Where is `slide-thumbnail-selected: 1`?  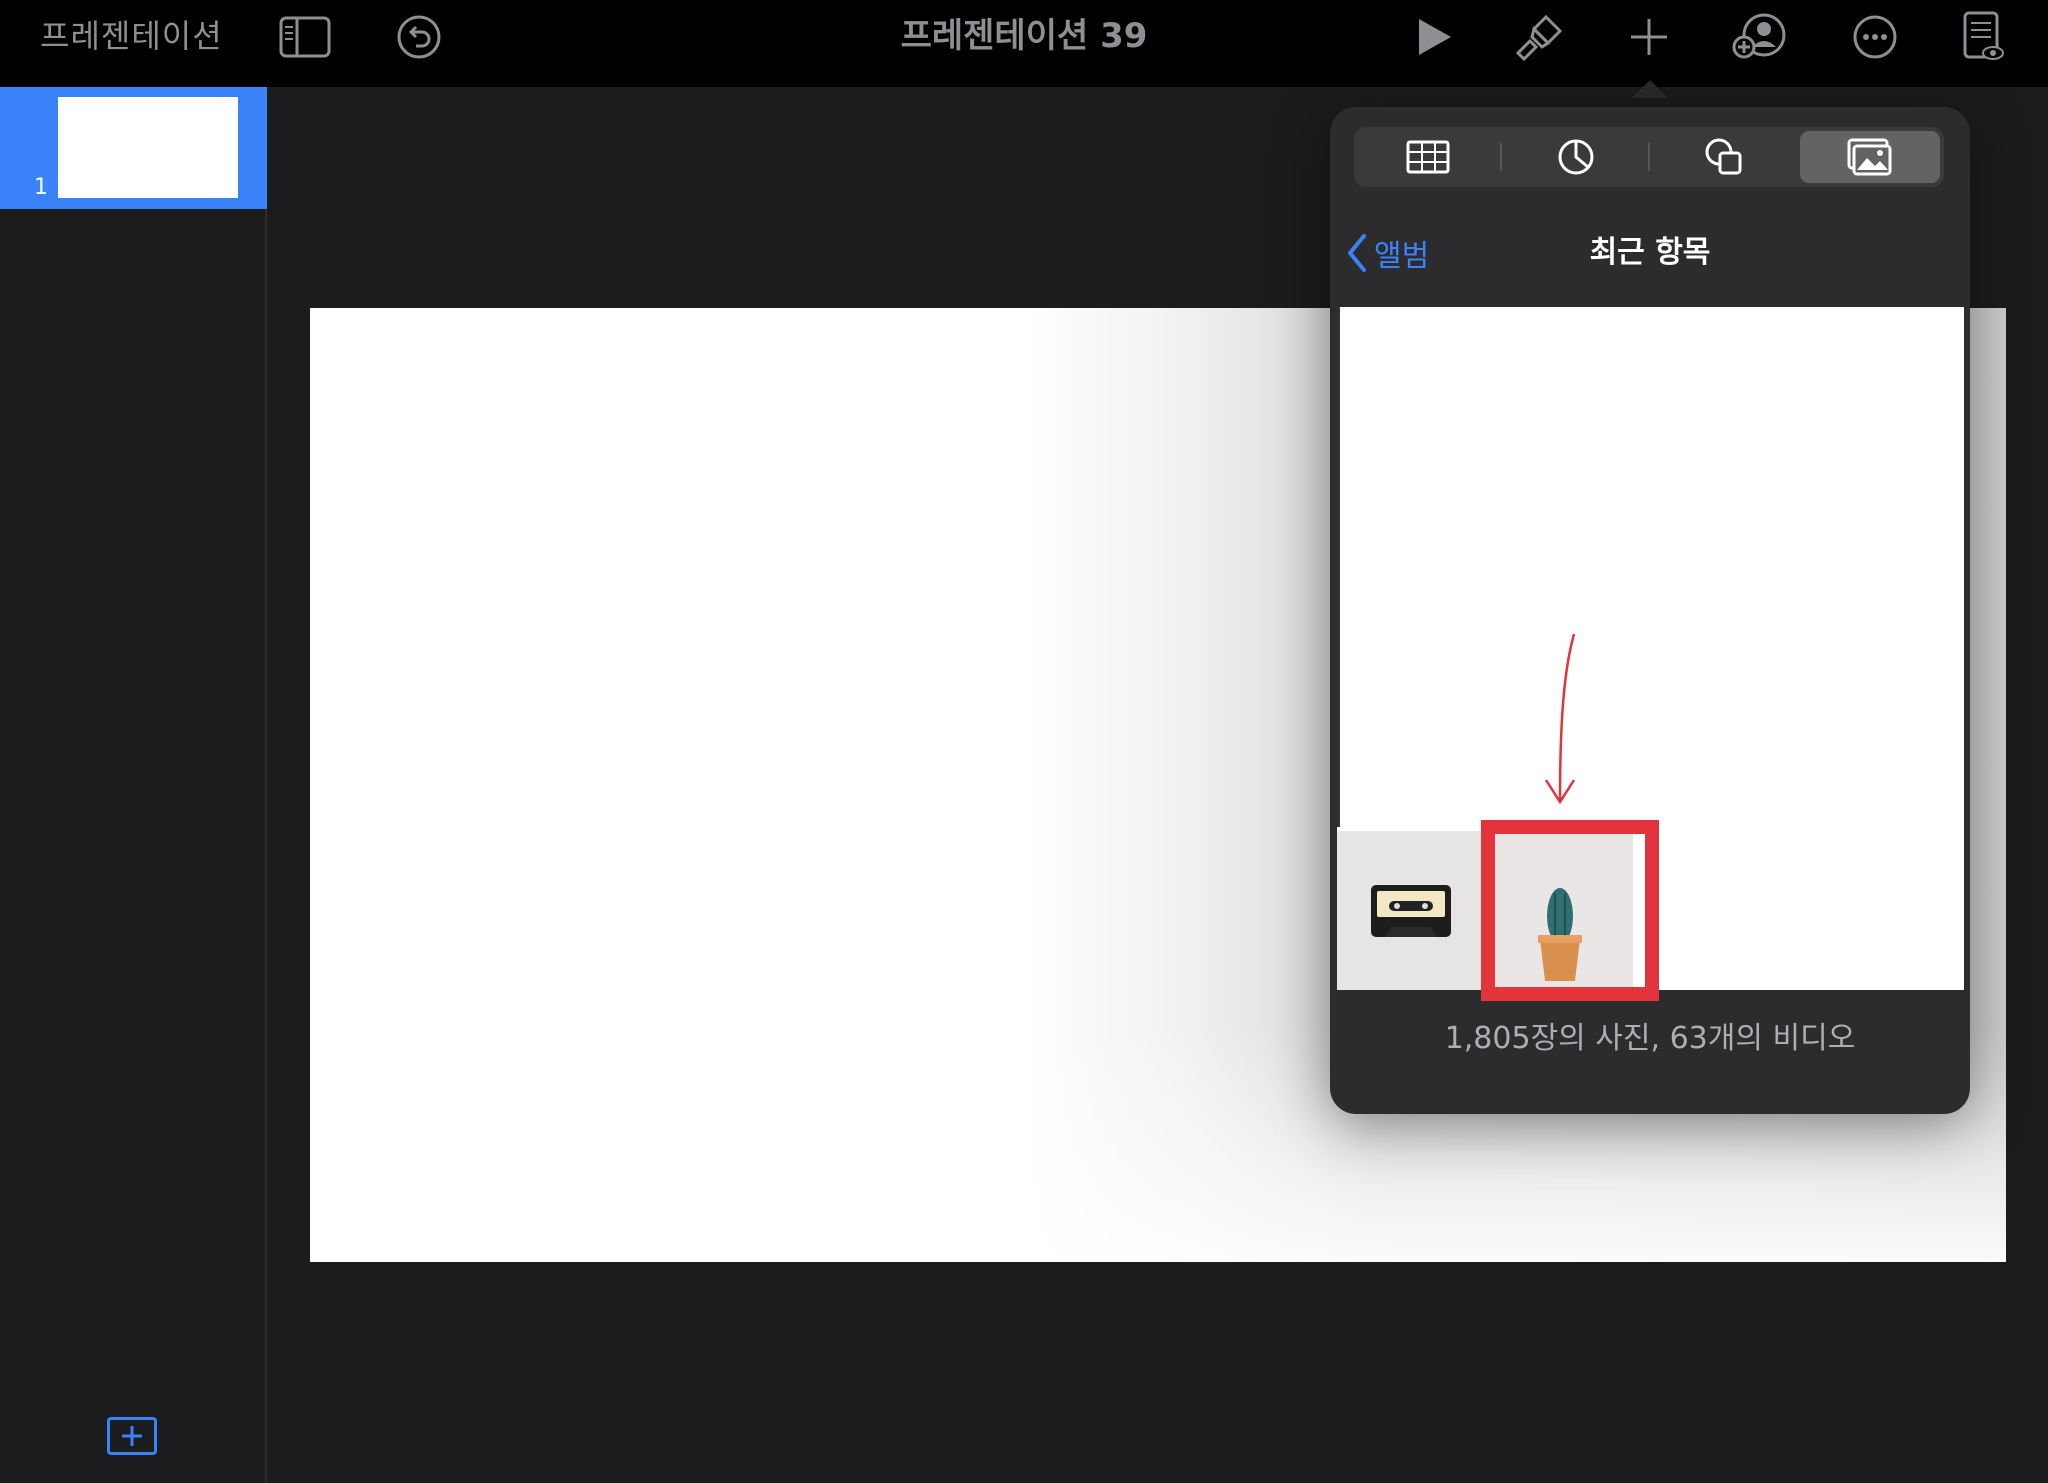 slide-thumbnail-selected: 1 is located at coordinates (133, 148).